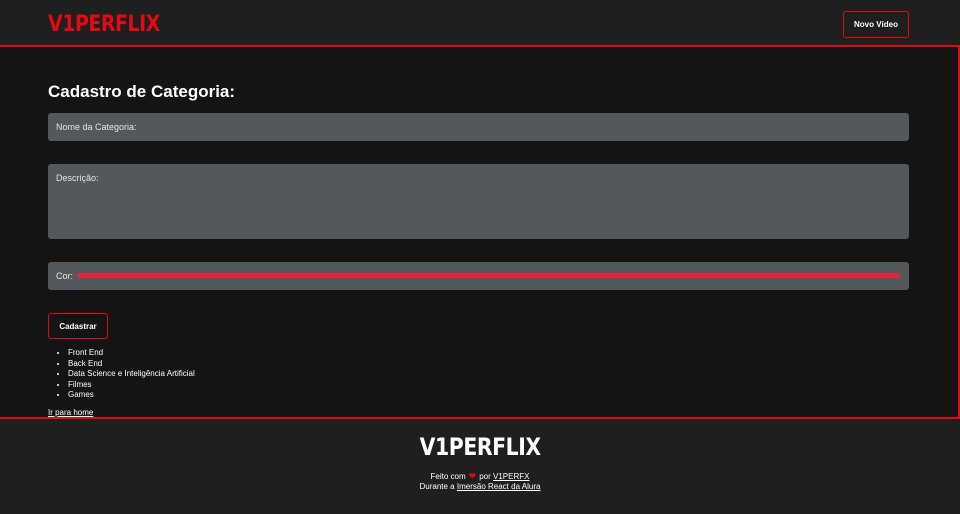 The image size is (960, 514). I want to click on logo: V1PERFLIX, so click(104, 24).